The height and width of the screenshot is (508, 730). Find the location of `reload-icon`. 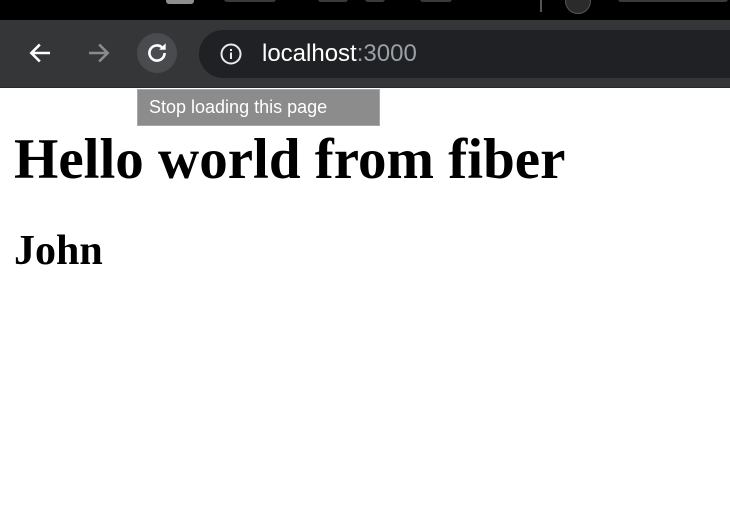

reload-icon is located at coordinates (157, 52).